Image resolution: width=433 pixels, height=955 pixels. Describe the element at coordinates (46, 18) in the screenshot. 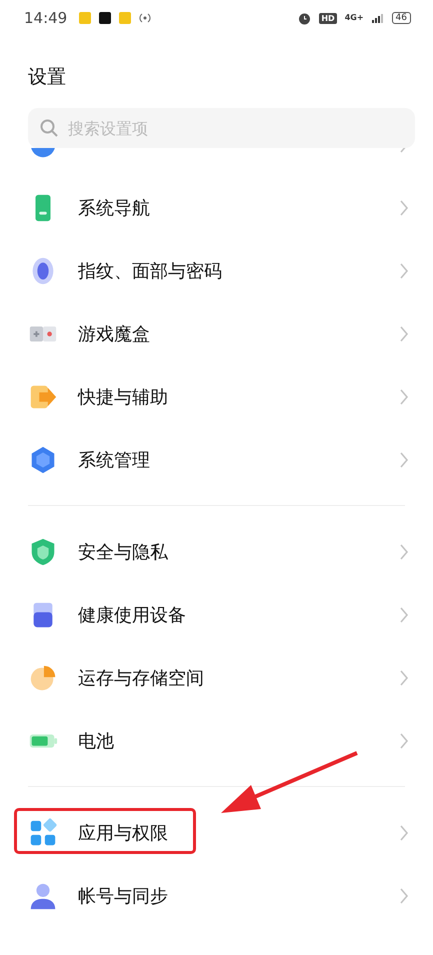

I see `clock-time: 14:49` at that location.